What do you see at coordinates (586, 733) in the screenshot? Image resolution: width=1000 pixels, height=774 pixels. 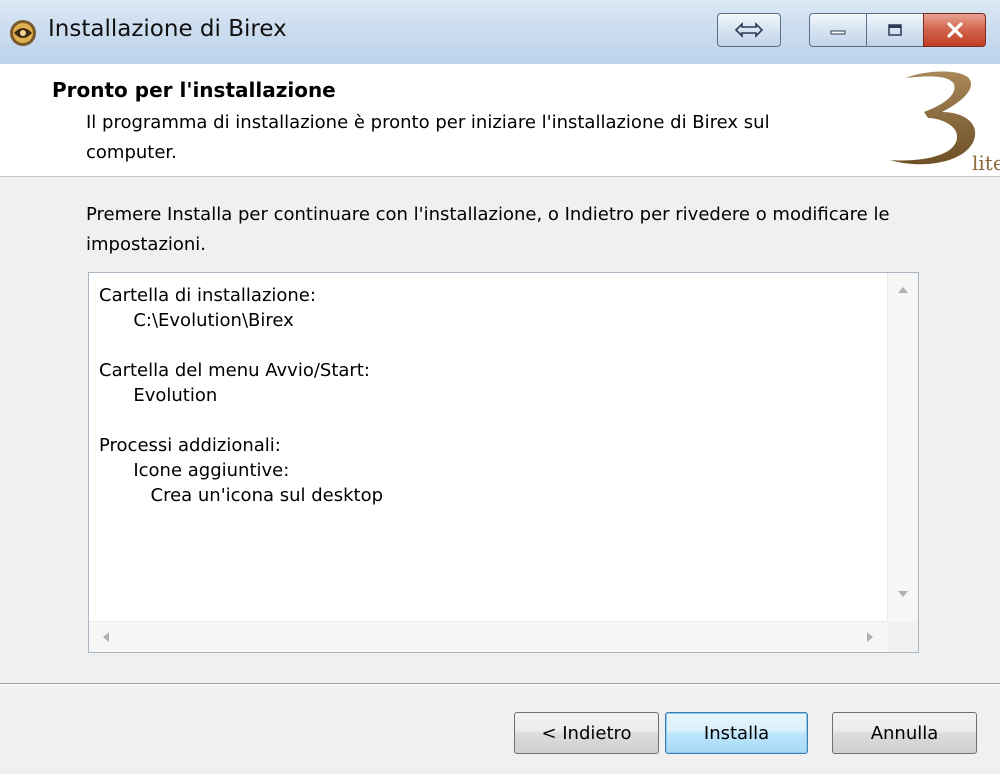 I see `back-button: < Indietro` at bounding box center [586, 733].